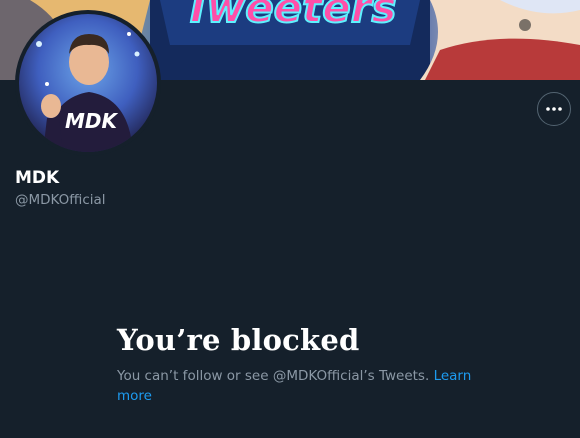 This screenshot has width=580, height=438. What do you see at coordinates (238, 340) in the screenshot?
I see `blocked-title: You’re blocked` at bounding box center [238, 340].